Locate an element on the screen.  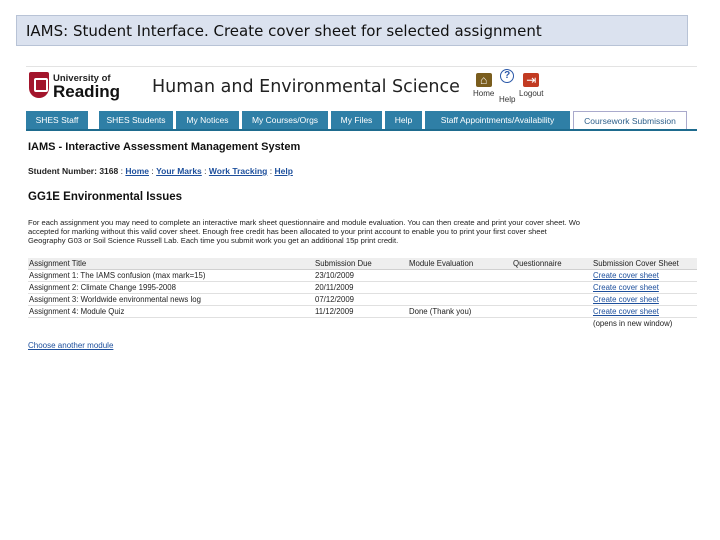
help-label: Help is located at coordinates (507, 99).